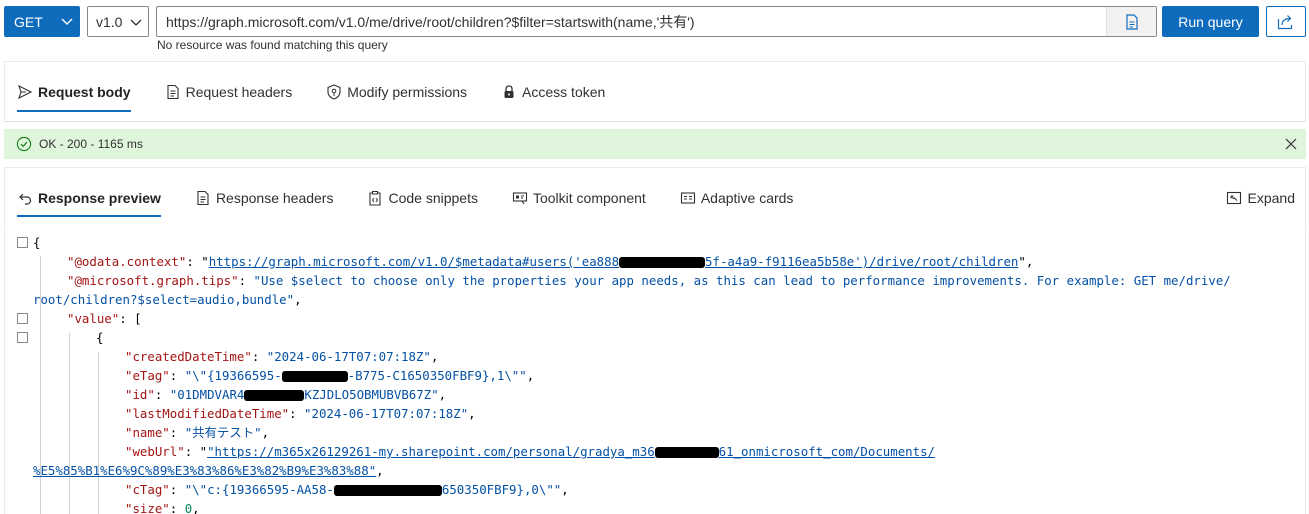 Image resolution: width=1309 pixels, height=514 pixels. Describe the element at coordinates (25, 199) in the screenshot. I see `undo-arrow-icon` at that location.